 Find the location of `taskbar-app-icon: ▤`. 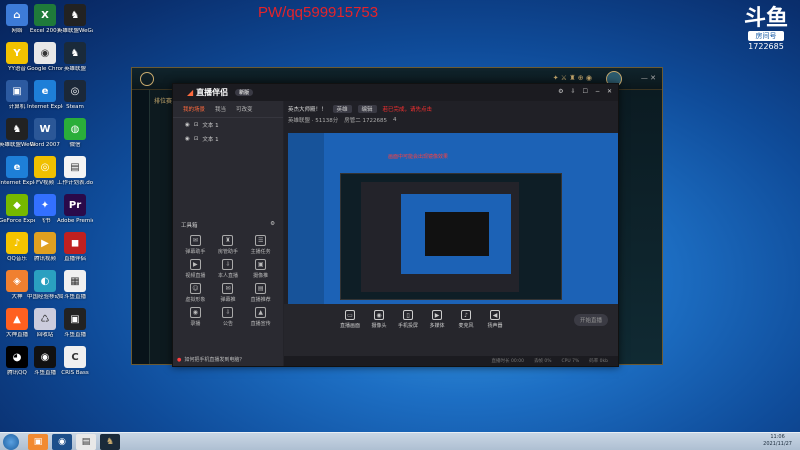

taskbar-app-icon: ▤ is located at coordinates (86, 442).